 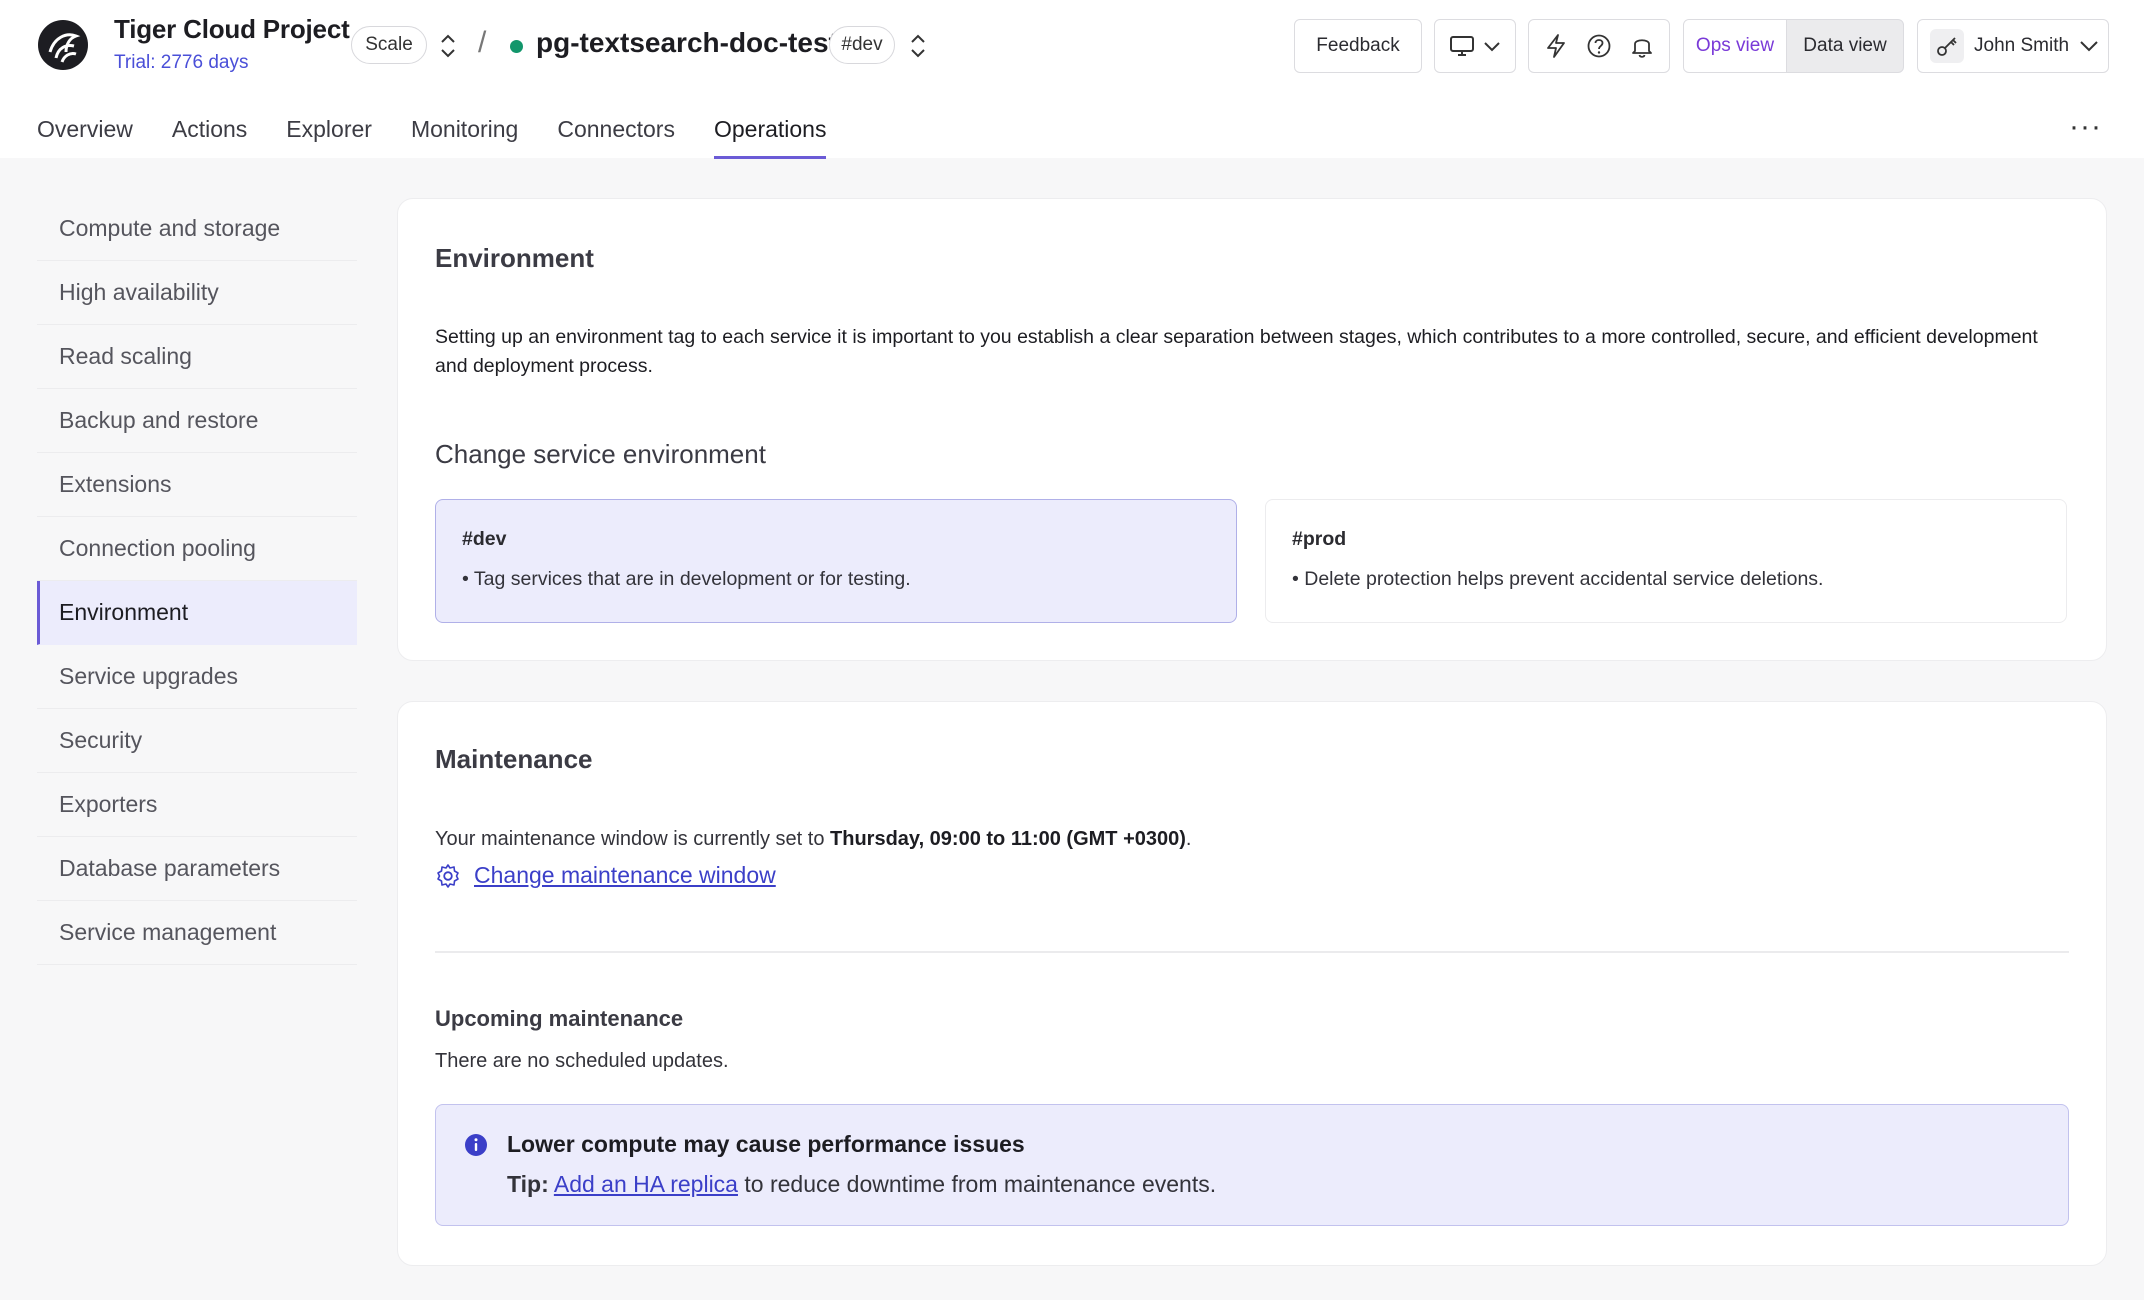 I want to click on tab-overview: Overview, so click(x=85, y=137).